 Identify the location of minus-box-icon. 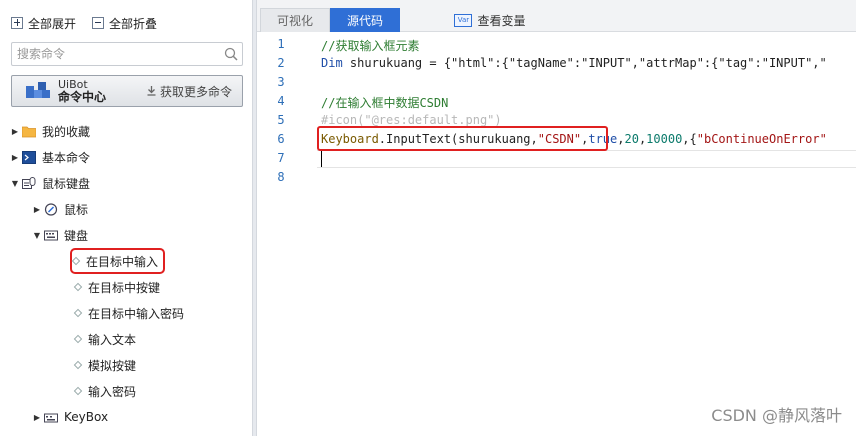
(98, 23).